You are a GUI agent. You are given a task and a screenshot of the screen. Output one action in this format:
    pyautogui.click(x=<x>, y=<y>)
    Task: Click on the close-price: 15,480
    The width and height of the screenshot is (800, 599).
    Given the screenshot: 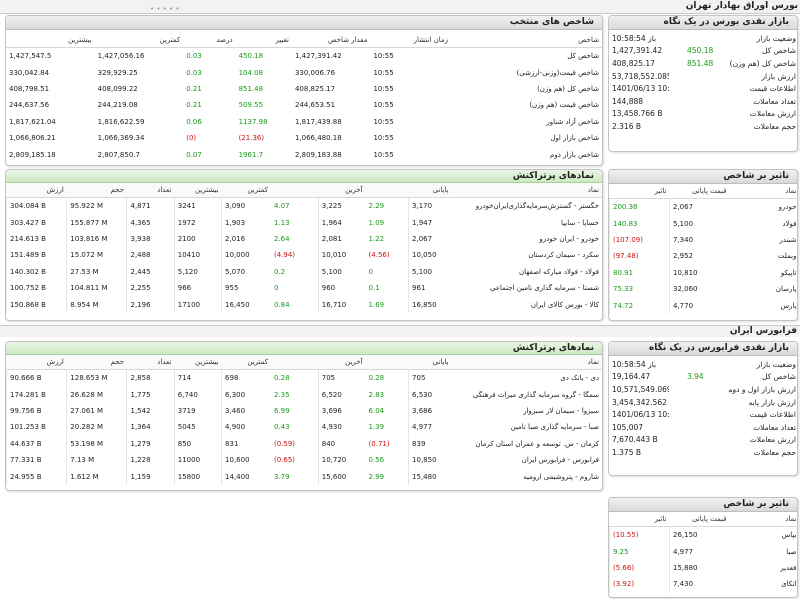 What is the action you would take?
    pyautogui.click(x=430, y=476)
    